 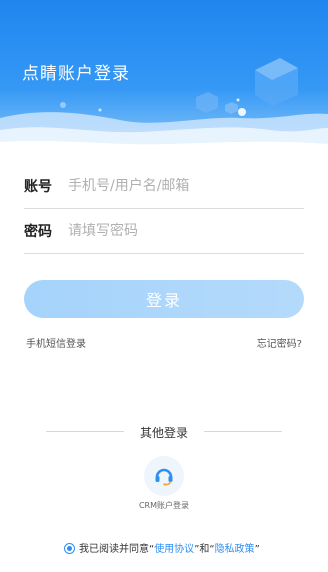 What do you see at coordinates (183, 186) in the screenshot?
I see `account-input` at bounding box center [183, 186].